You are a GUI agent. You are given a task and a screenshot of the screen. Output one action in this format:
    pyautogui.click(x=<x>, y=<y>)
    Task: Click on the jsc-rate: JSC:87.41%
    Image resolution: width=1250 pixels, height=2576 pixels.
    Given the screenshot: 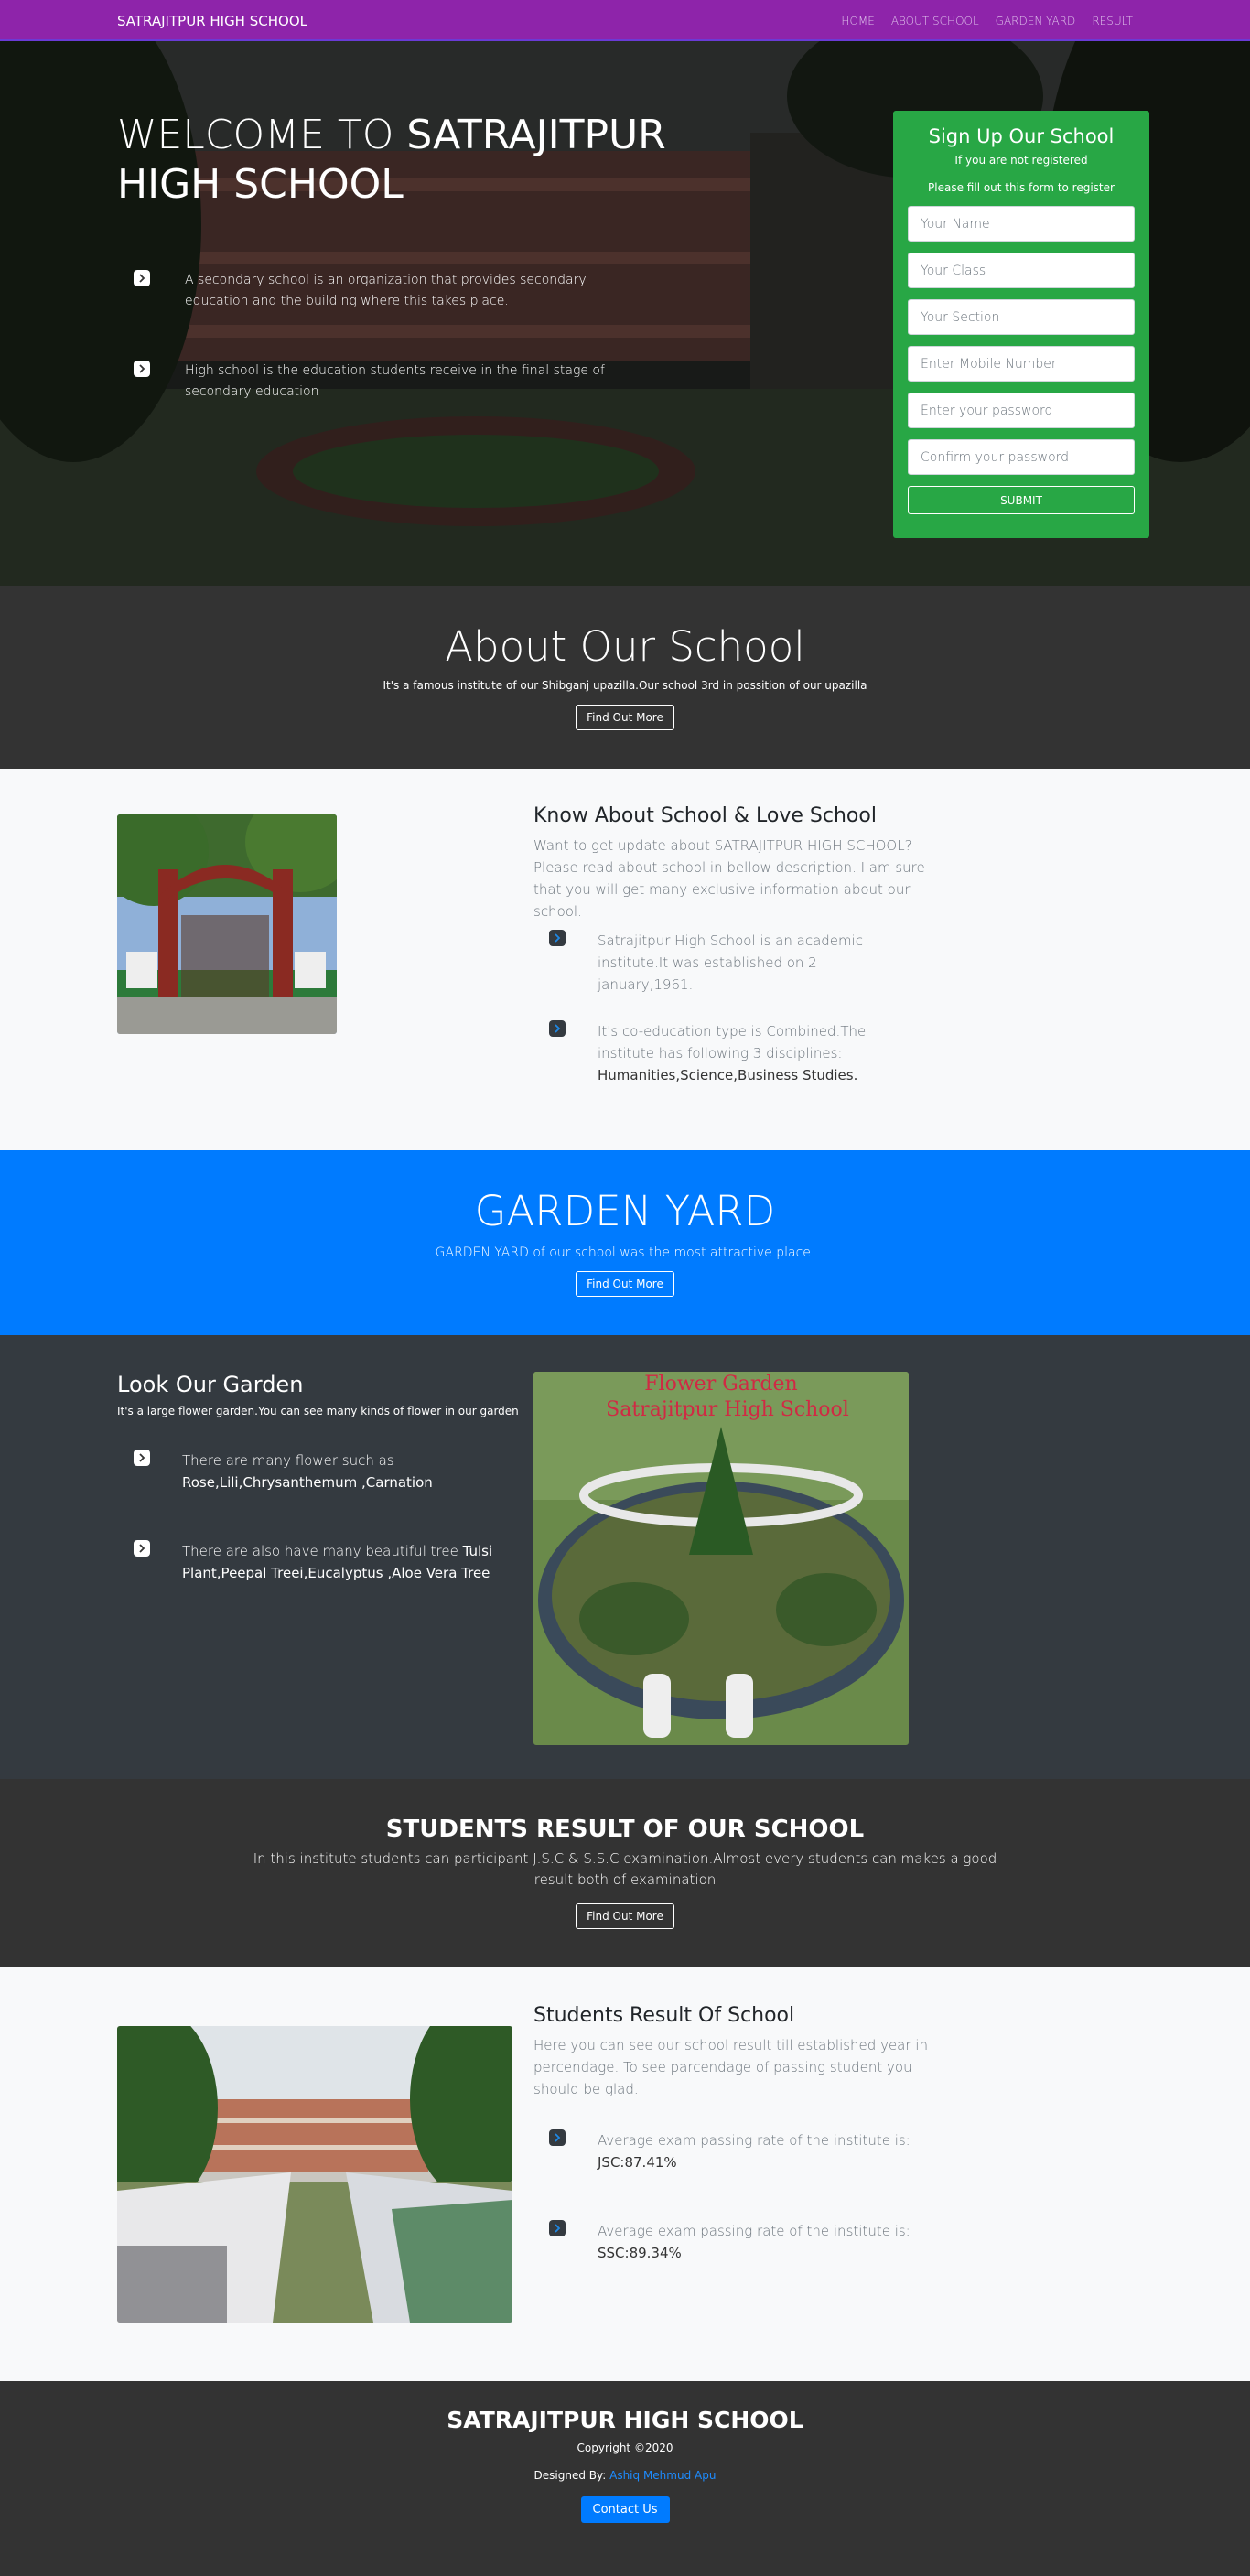 What is the action you would take?
    pyautogui.click(x=637, y=2163)
    